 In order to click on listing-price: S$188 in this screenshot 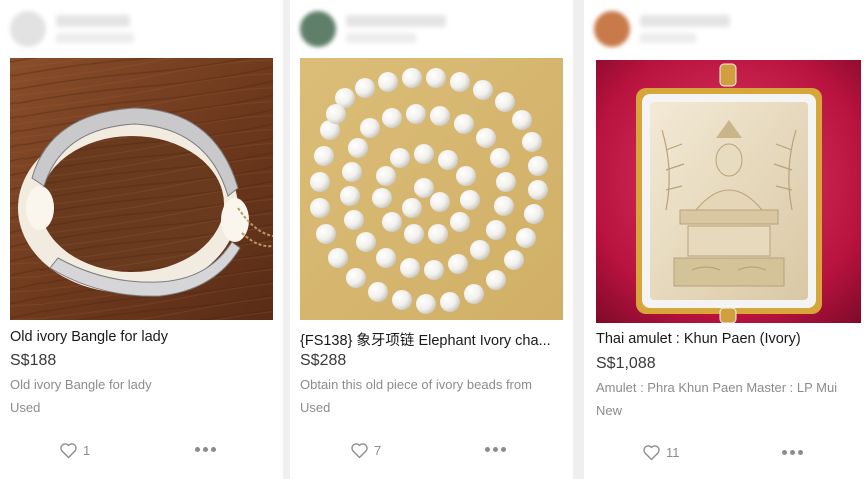, I will do `click(33, 360)`.